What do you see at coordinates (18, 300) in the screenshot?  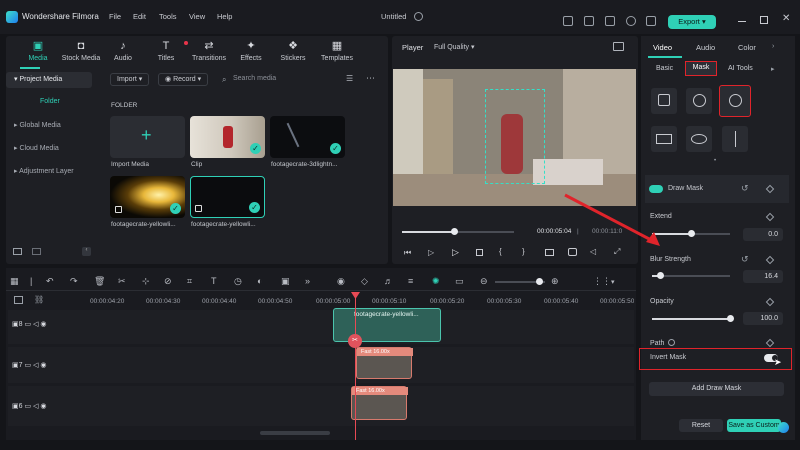 I see `add-track-icon` at bounding box center [18, 300].